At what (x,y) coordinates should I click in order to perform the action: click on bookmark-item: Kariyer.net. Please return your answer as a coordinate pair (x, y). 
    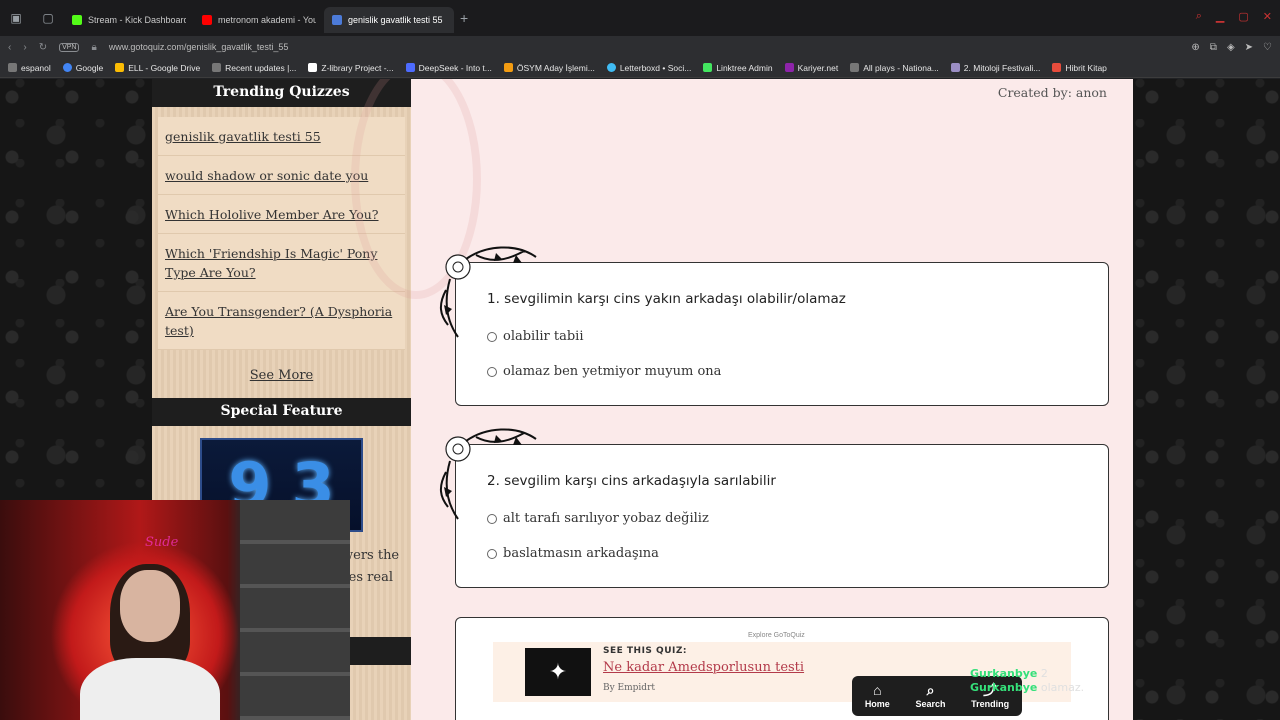
    Looking at the image, I should click on (811, 68).